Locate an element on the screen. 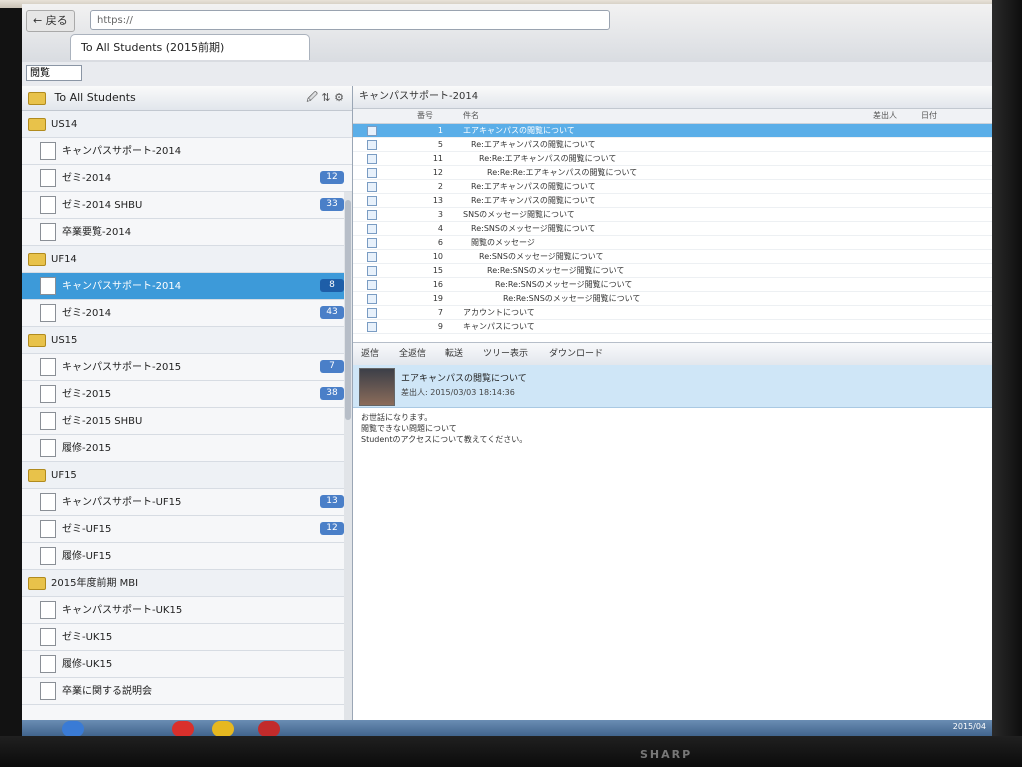  thread-num: 11 is located at coordinates (437, 158).